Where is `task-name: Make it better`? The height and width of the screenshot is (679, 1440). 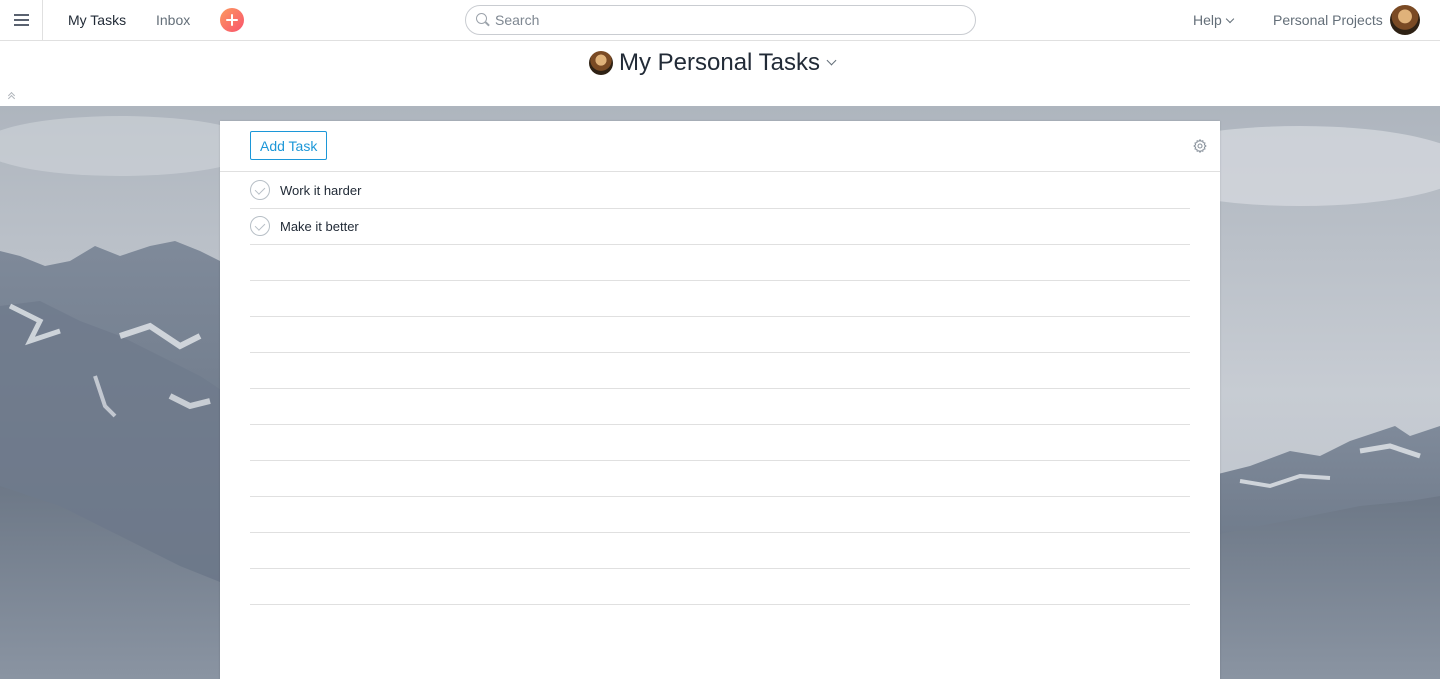 task-name: Make it better is located at coordinates (319, 226).